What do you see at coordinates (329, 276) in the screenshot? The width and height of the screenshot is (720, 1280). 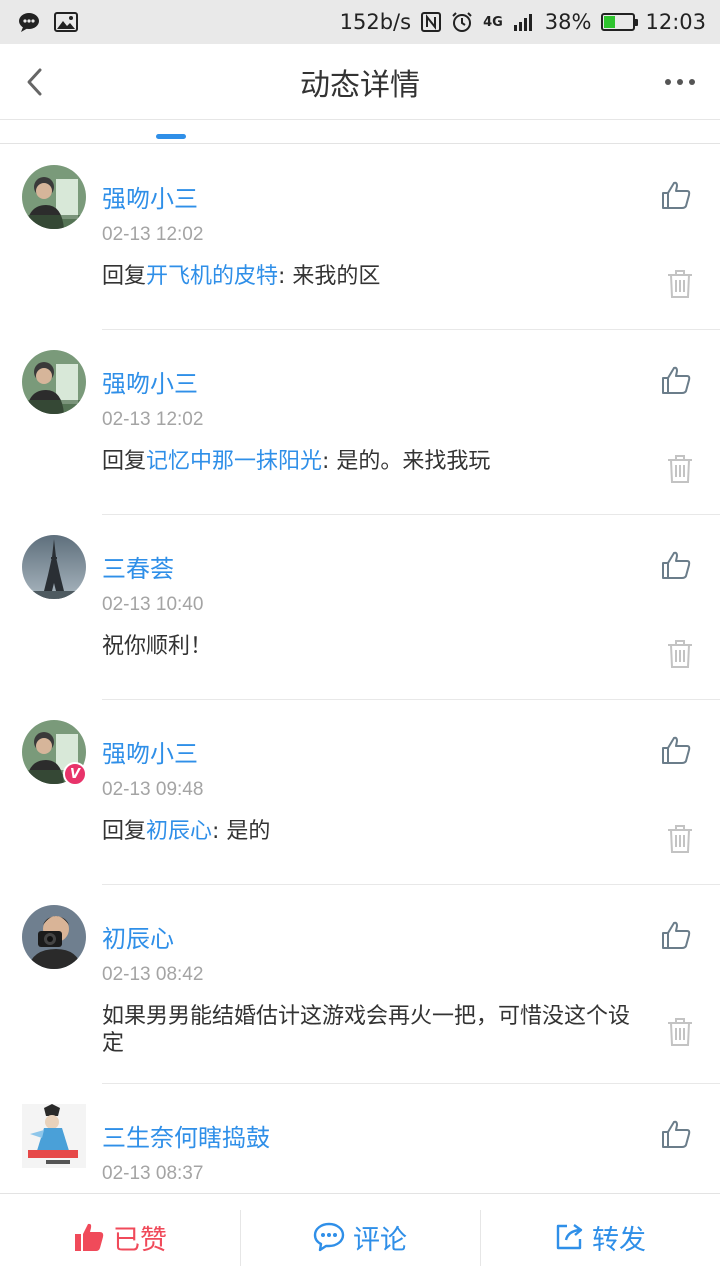 I see `comment-body: : 来我的区` at bounding box center [329, 276].